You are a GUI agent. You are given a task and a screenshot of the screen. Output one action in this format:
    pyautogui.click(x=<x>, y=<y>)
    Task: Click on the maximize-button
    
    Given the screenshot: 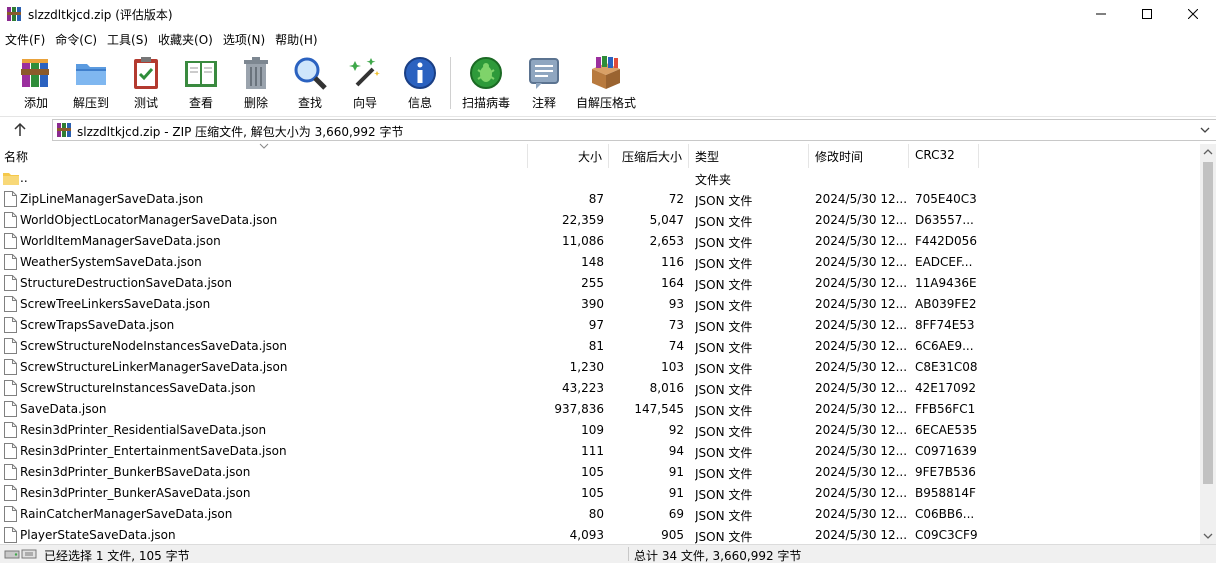 What is the action you would take?
    pyautogui.click(x=1147, y=14)
    